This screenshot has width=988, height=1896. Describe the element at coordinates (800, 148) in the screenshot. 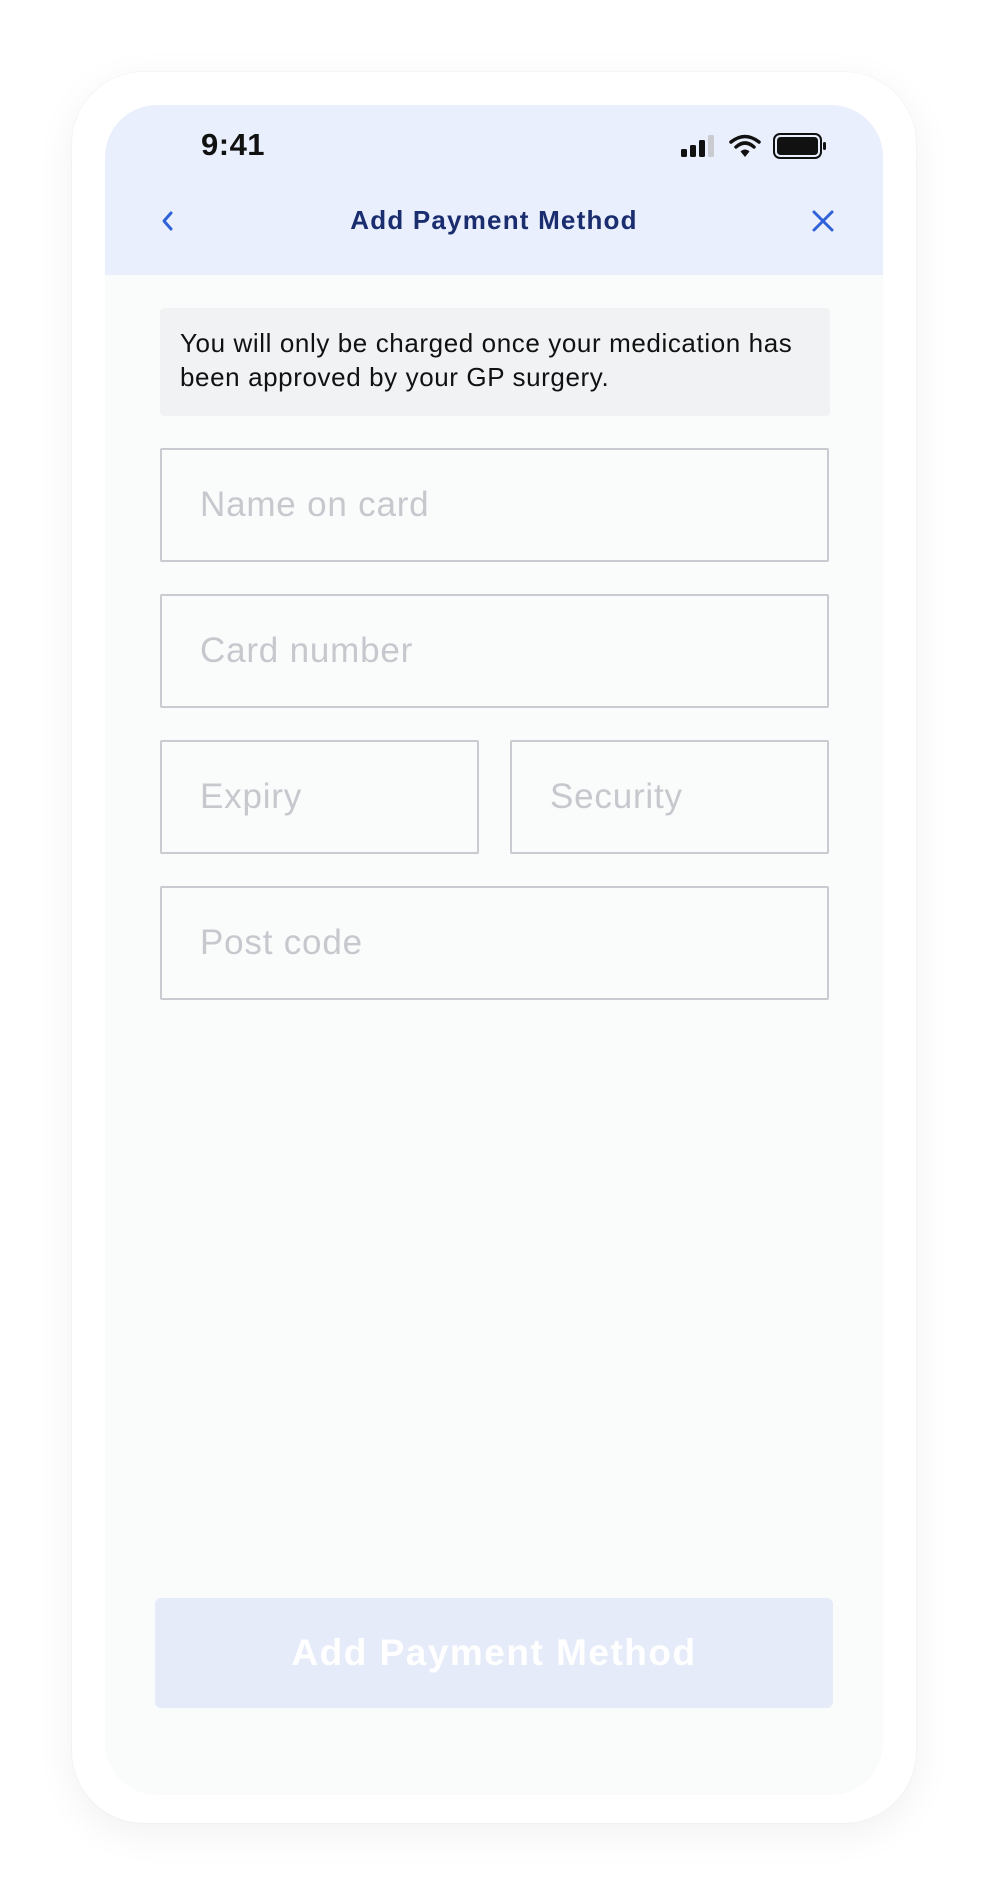

I see `battery-icon` at that location.